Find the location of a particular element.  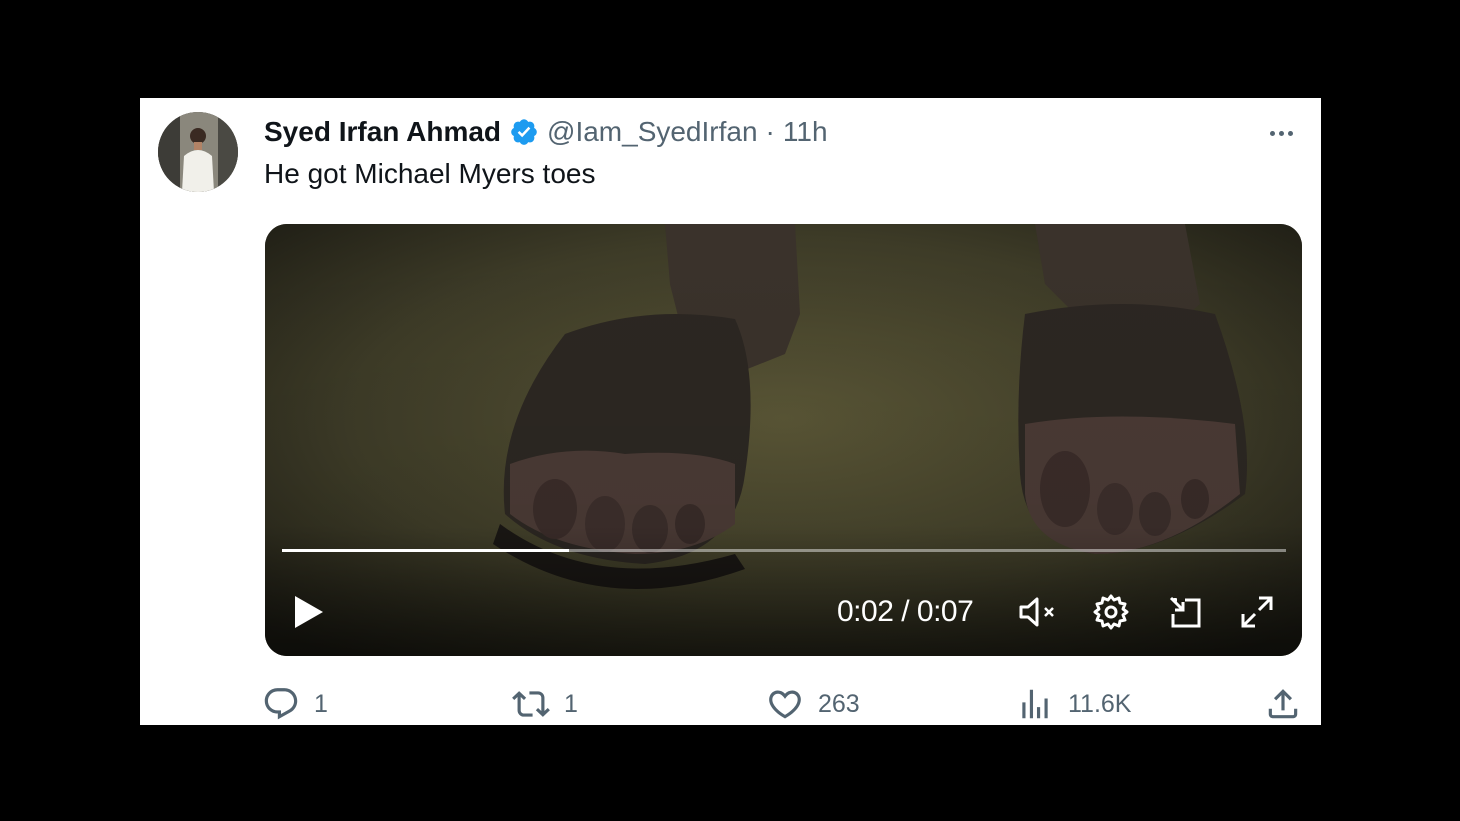

tweet-text: He got Michael Myers toes is located at coordinates (430, 173).